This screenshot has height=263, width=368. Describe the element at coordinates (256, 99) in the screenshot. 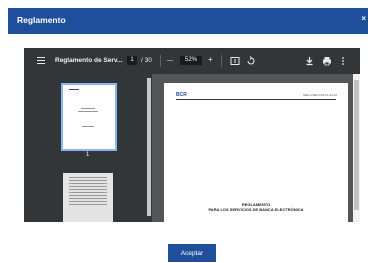

I see `header-rule` at that location.